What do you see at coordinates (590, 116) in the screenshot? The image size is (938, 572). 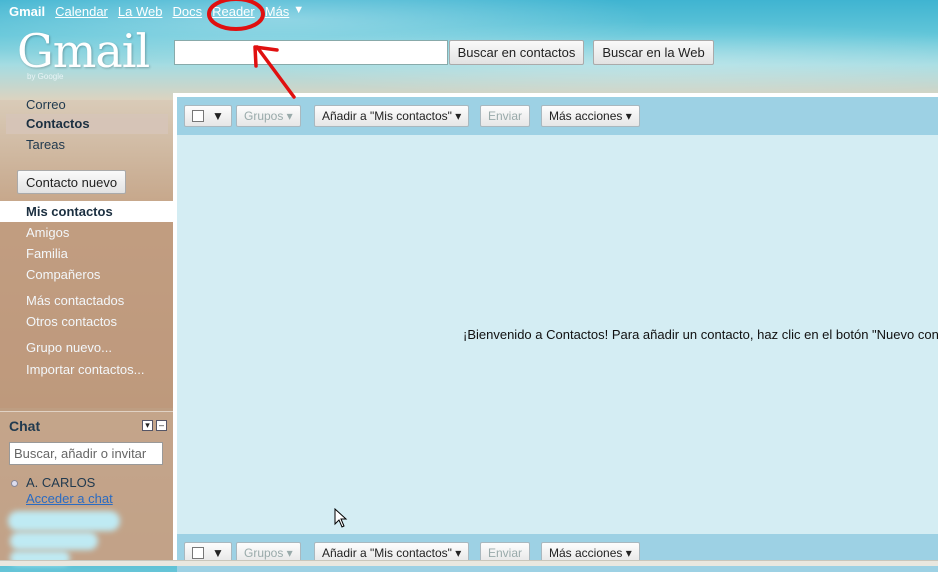 I see `more-actions-button: Más acciones ▾` at bounding box center [590, 116].